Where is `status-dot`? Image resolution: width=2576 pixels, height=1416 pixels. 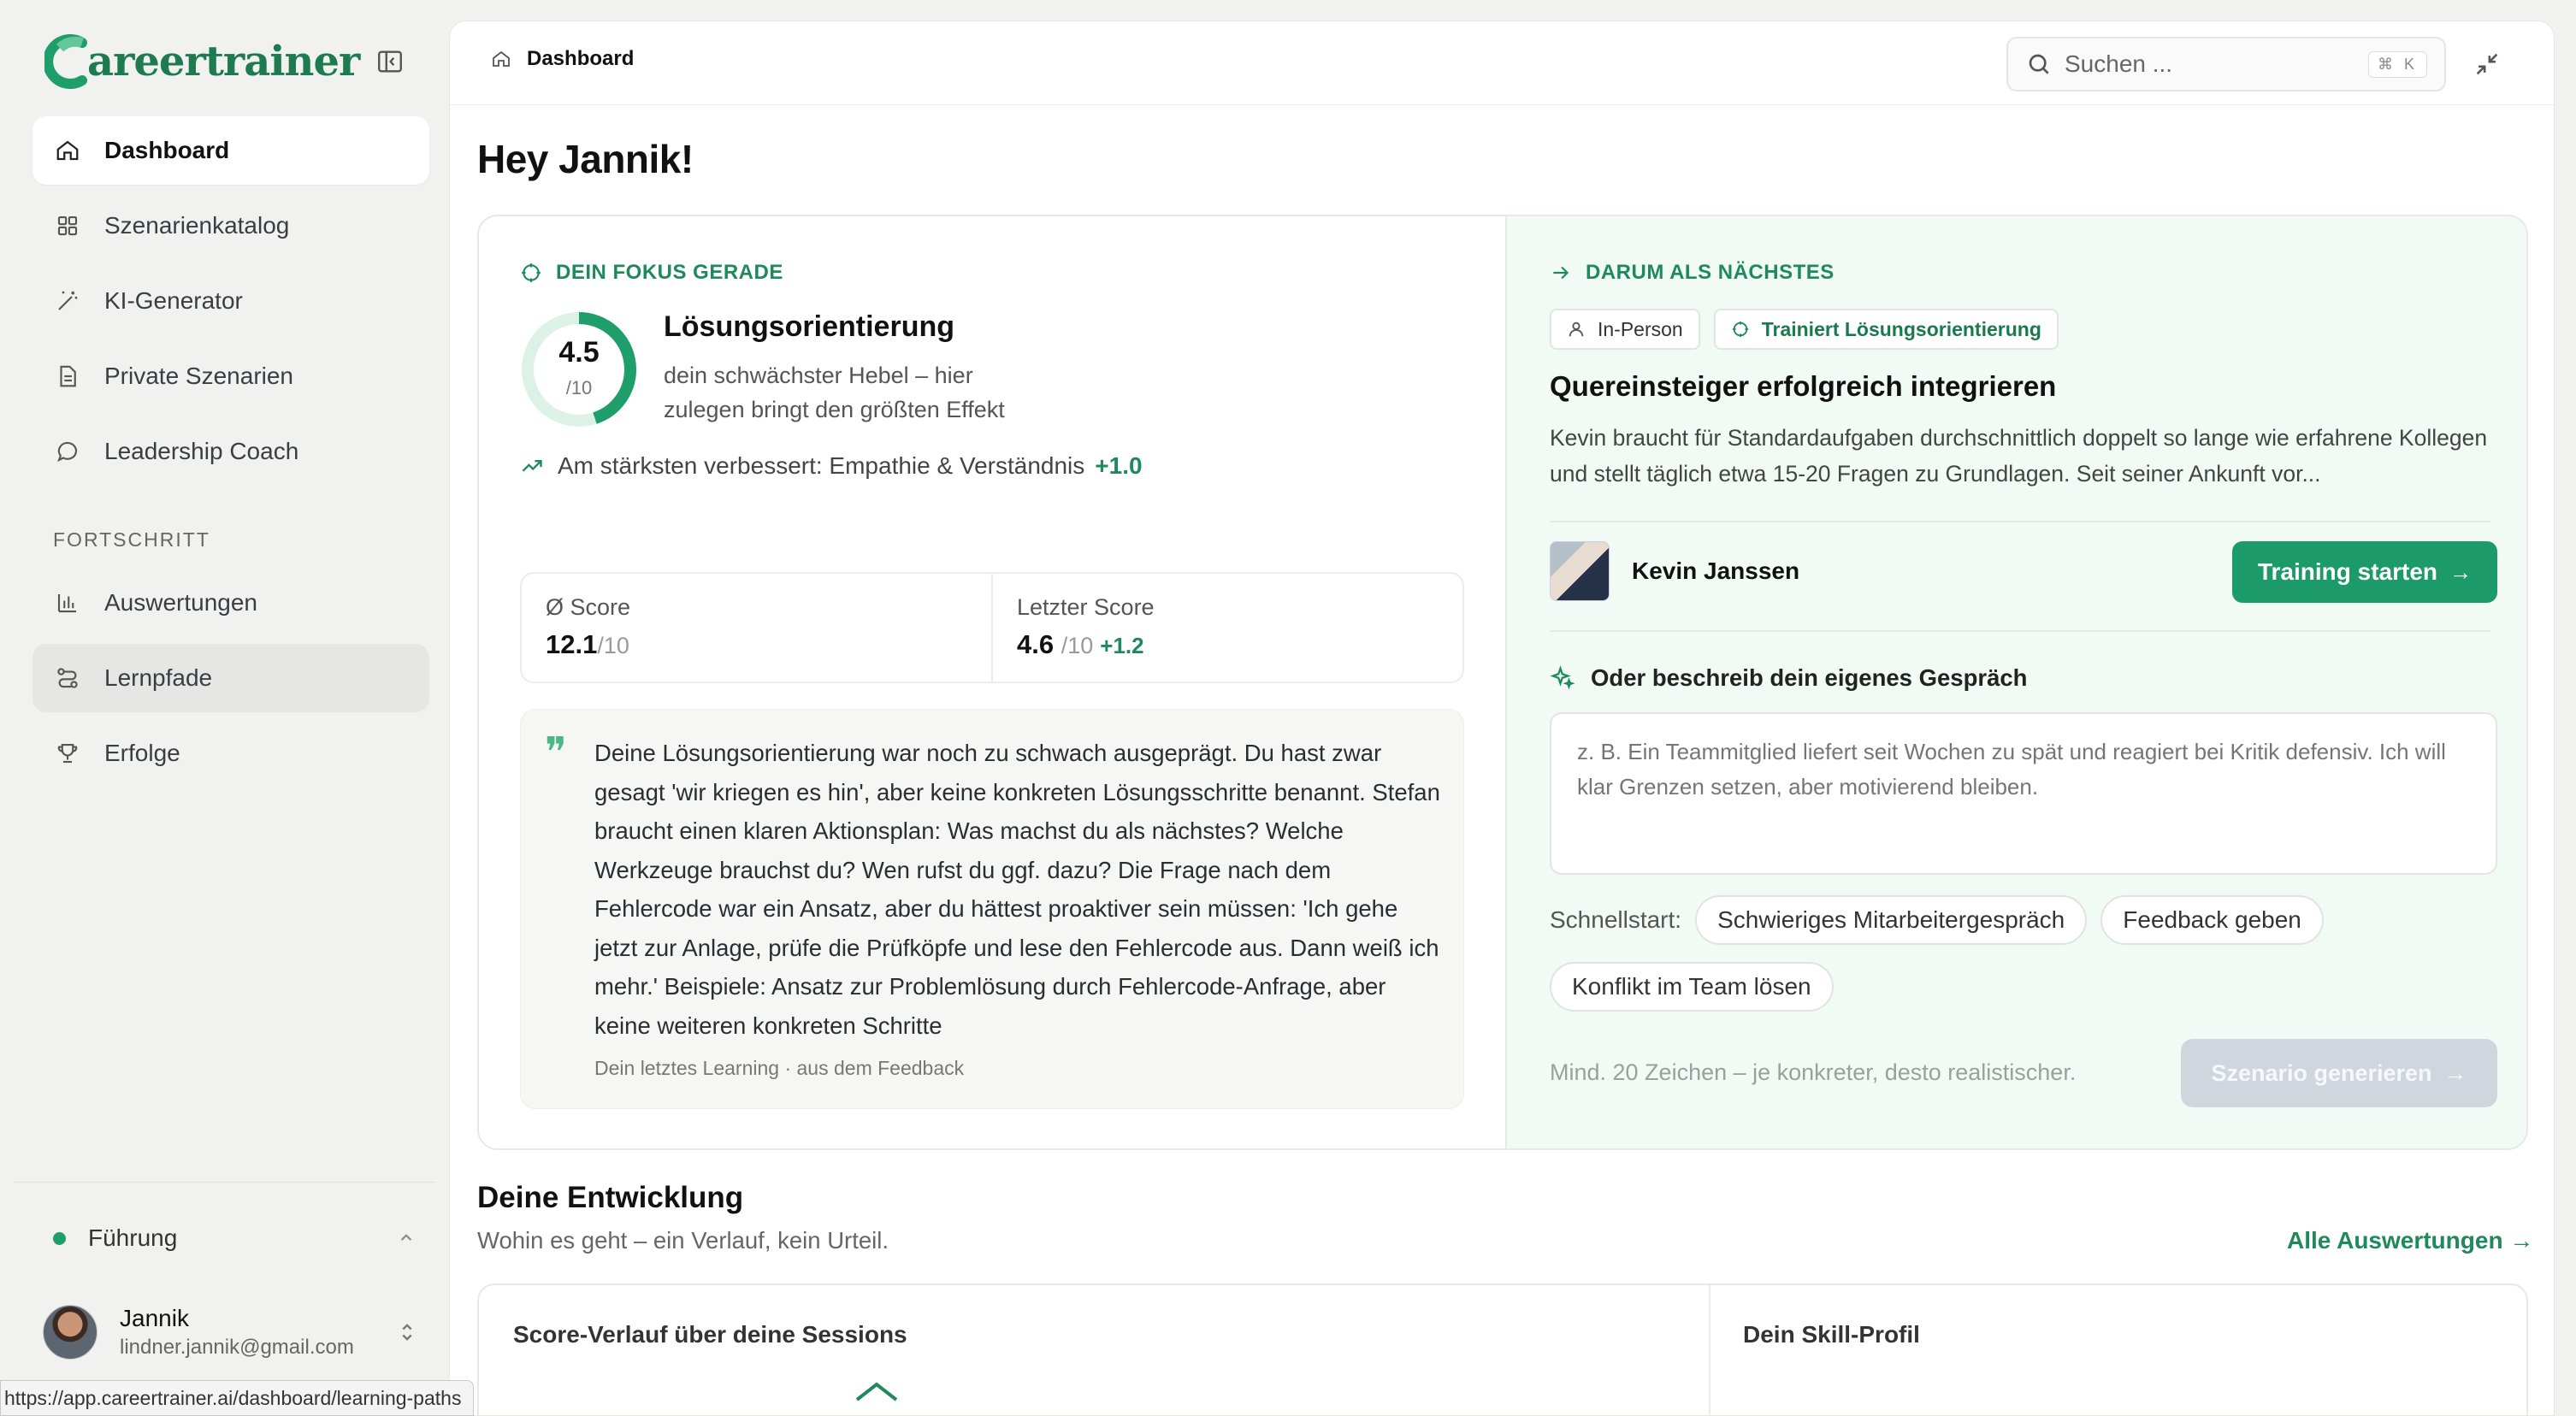 status-dot is located at coordinates (60, 1238).